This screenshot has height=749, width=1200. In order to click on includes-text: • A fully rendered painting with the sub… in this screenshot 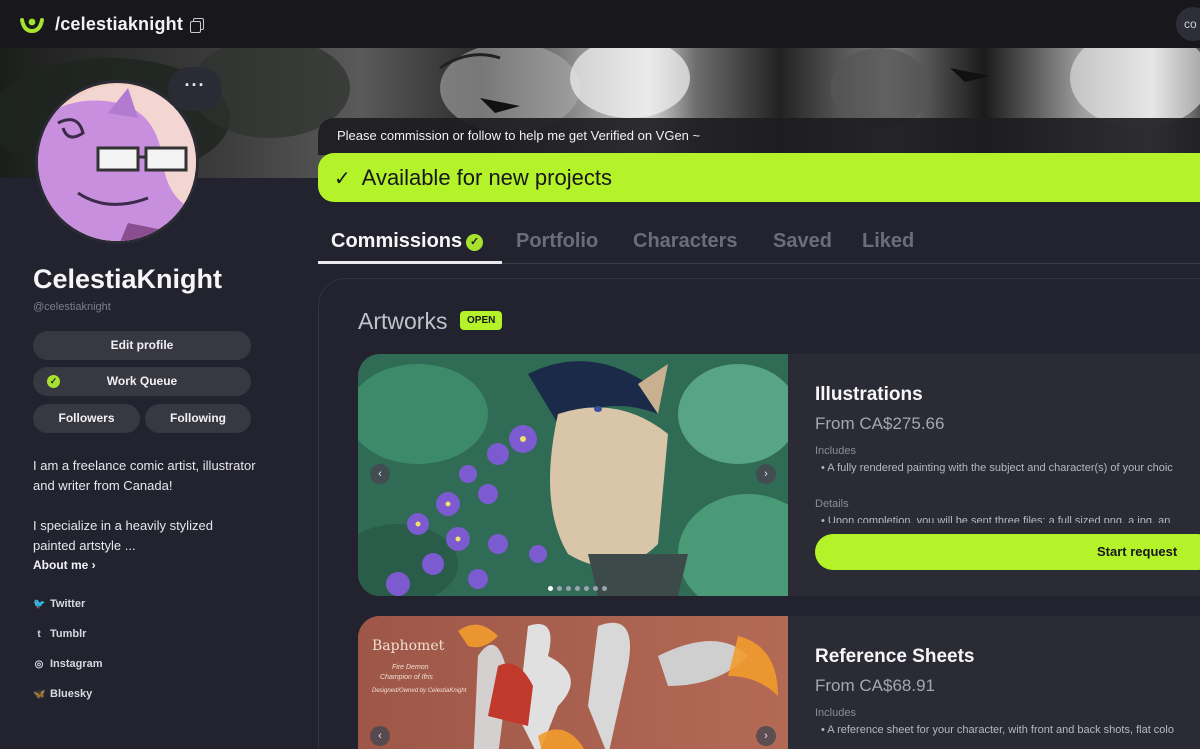, I will do `click(997, 468)`.